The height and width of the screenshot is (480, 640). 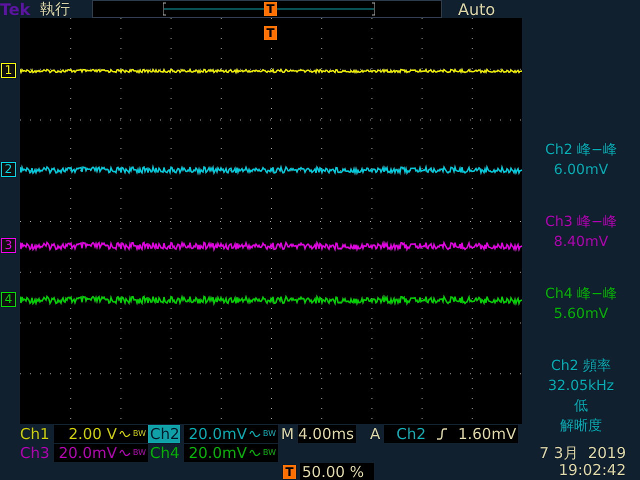 I want to click on measurement-value: 8.40mV, so click(x=581, y=242).